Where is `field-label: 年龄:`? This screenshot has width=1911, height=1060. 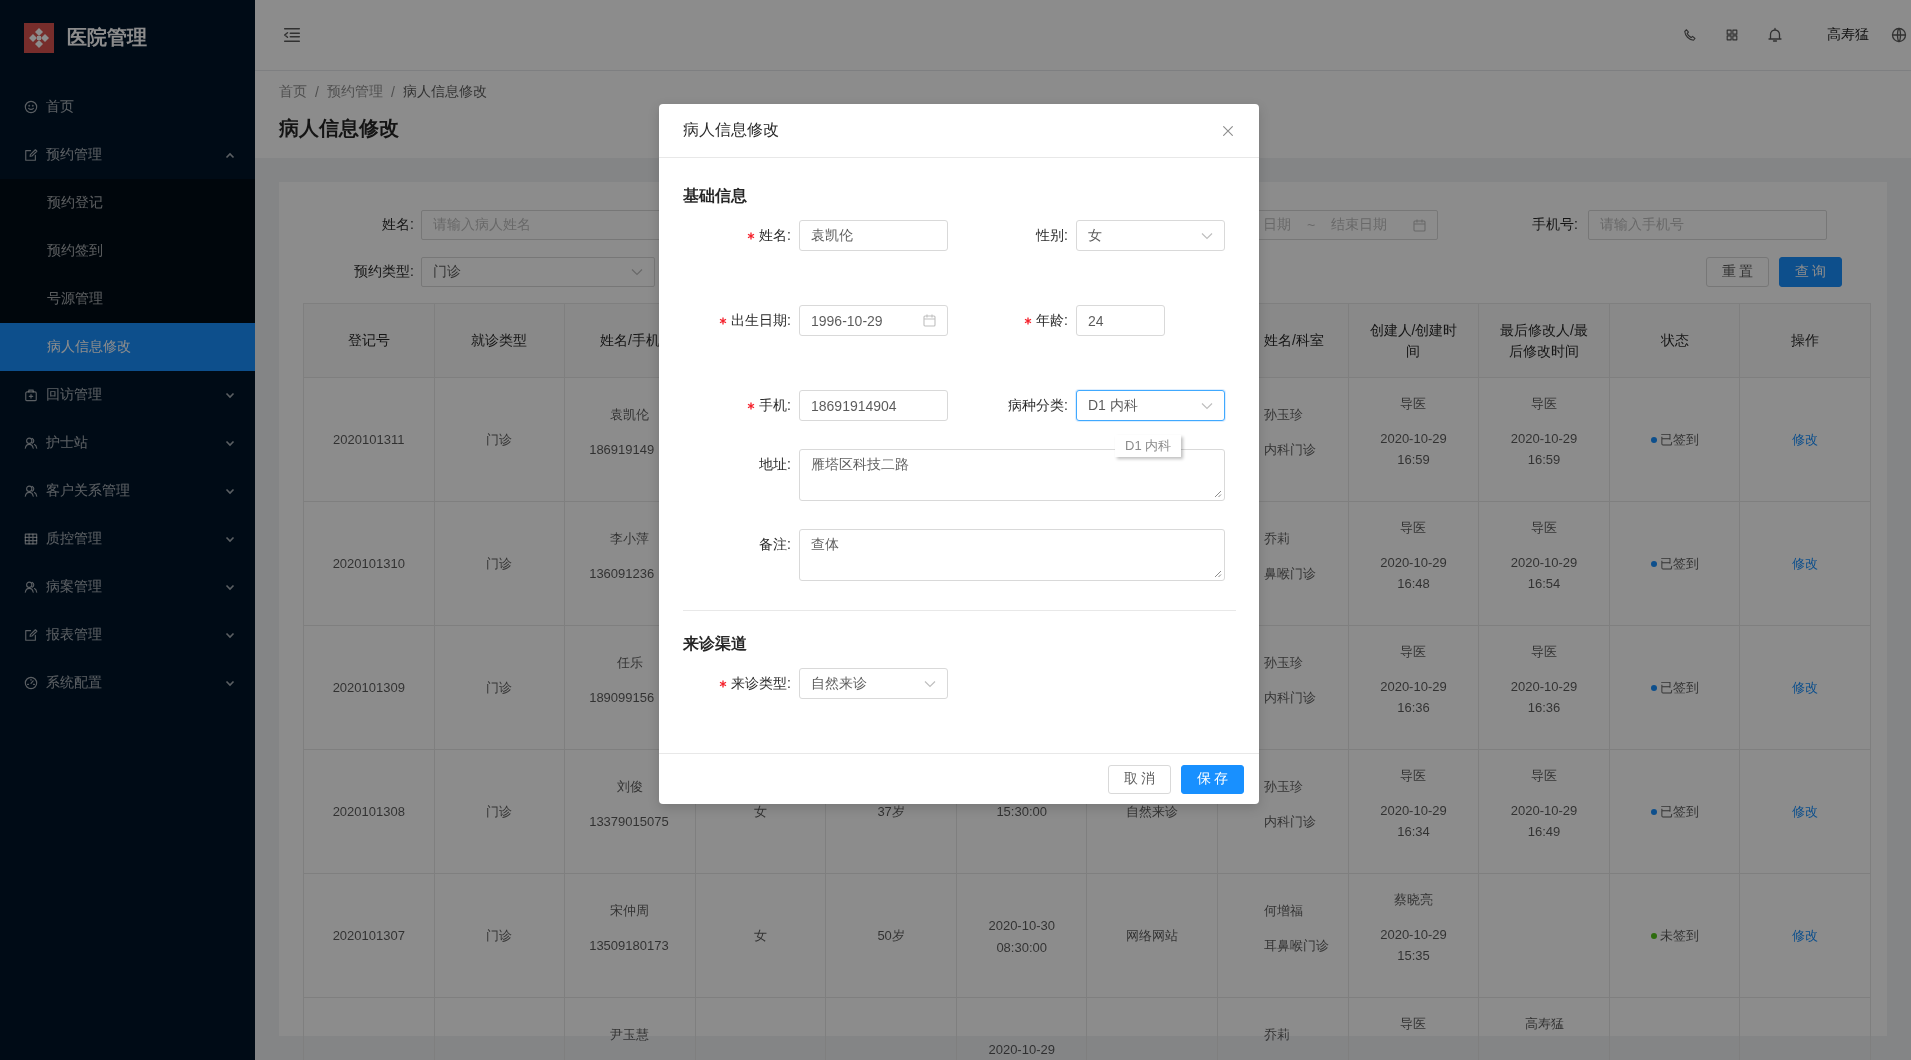 field-label: 年龄: is located at coordinates (1052, 320).